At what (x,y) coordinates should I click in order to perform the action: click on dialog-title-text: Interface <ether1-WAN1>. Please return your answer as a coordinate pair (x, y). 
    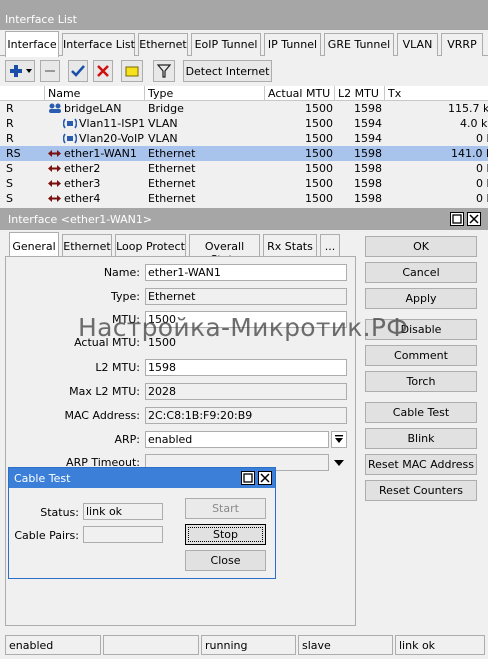
    Looking at the image, I should click on (80, 219).